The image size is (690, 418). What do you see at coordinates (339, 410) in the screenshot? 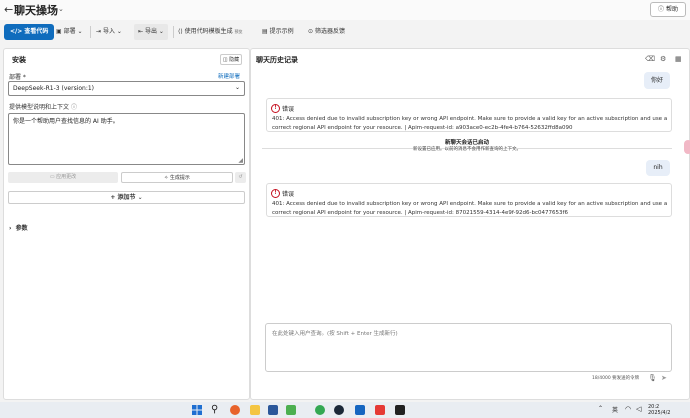
I see `steam-icon` at bounding box center [339, 410].